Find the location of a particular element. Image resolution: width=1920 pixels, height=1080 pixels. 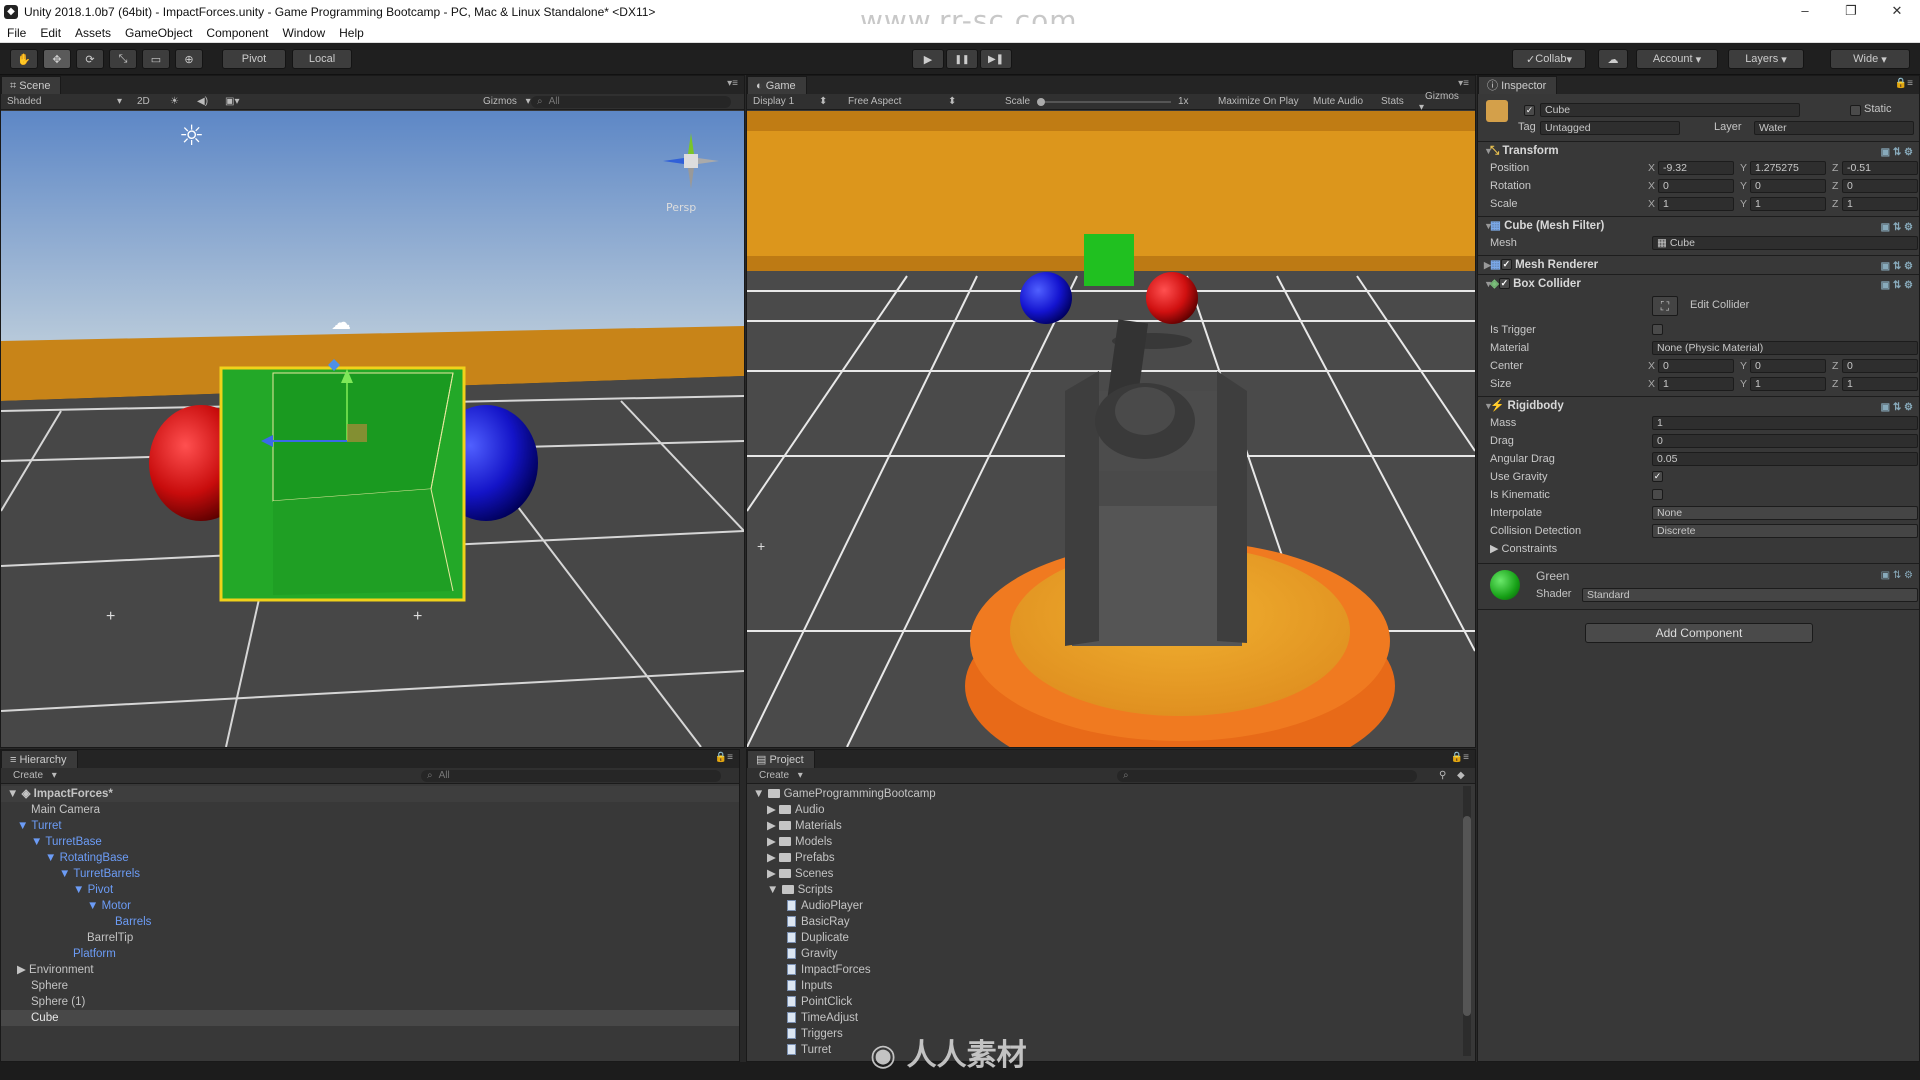

hierarchy-create-dropdown: Create ▾ is located at coordinates (32, 775).